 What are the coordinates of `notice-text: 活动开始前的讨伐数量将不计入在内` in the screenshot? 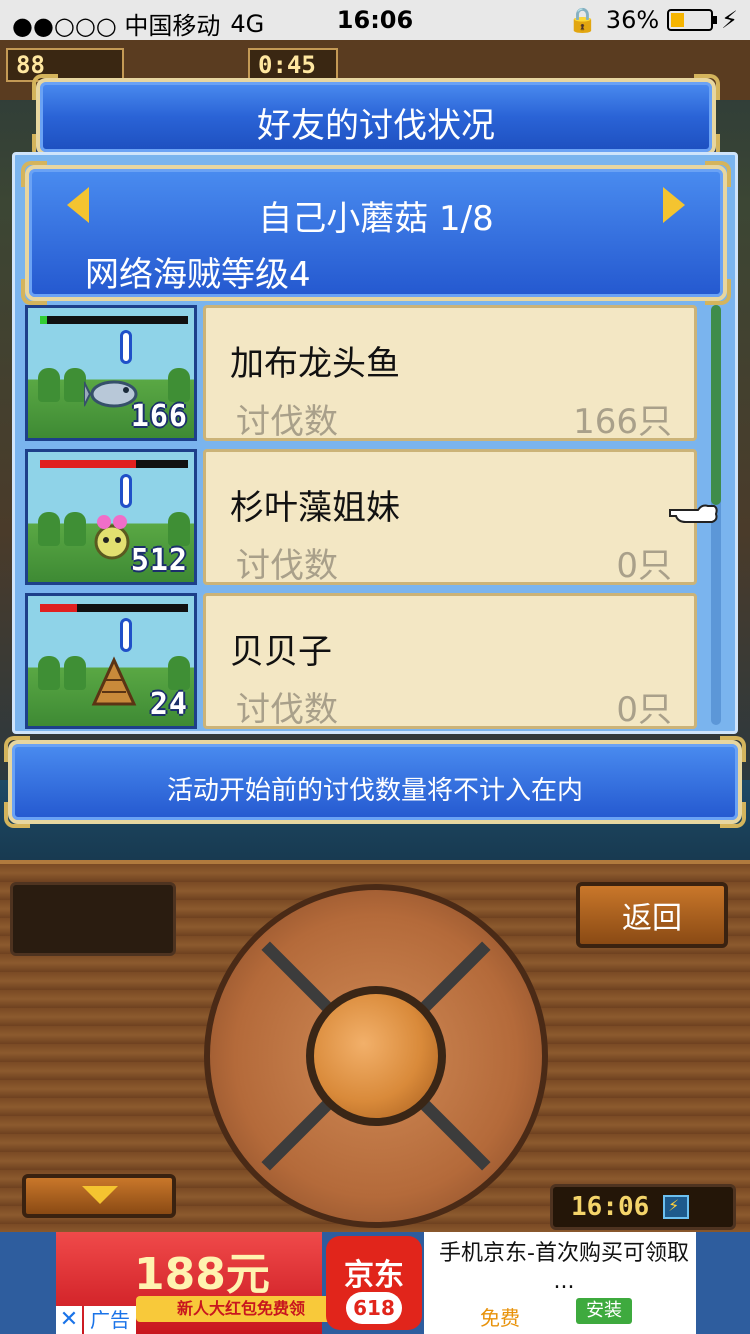 It's located at (374, 791).